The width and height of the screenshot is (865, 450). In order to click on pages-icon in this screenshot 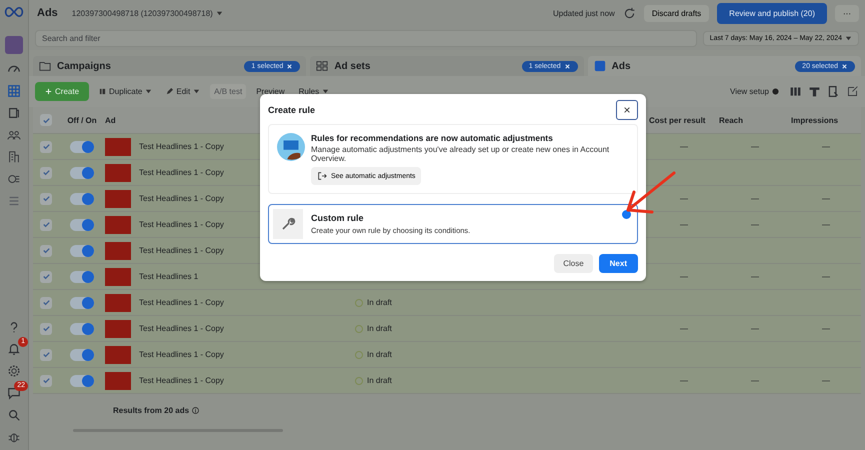, I will do `click(14, 113)`.